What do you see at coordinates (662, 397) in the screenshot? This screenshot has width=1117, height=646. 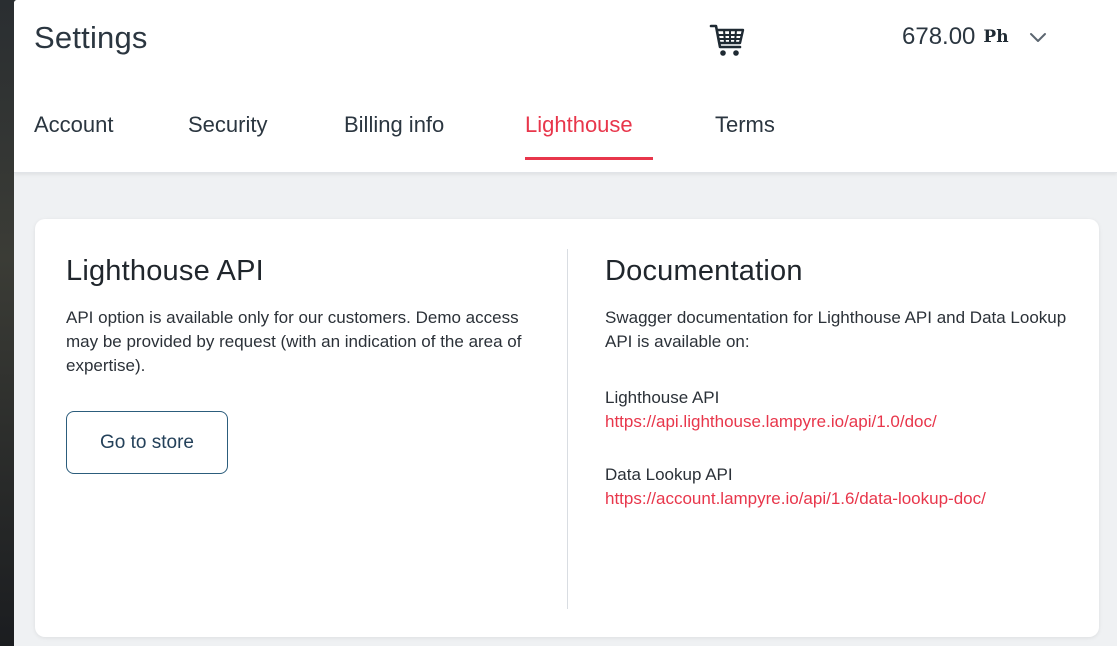 I see `lighthouse-api-doc-label: Lighthouse API` at bounding box center [662, 397].